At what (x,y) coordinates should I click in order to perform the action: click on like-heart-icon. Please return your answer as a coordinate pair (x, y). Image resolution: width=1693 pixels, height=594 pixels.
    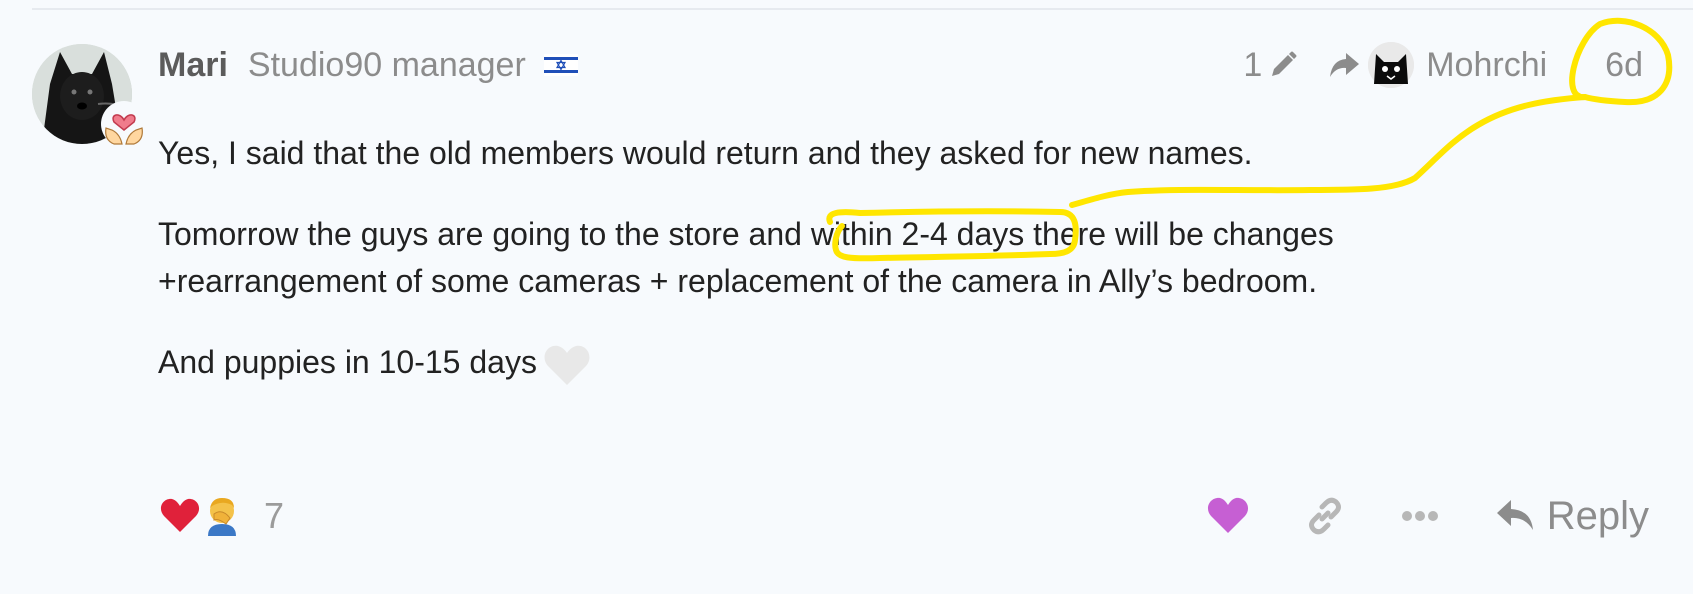
    Looking at the image, I should click on (1227, 515).